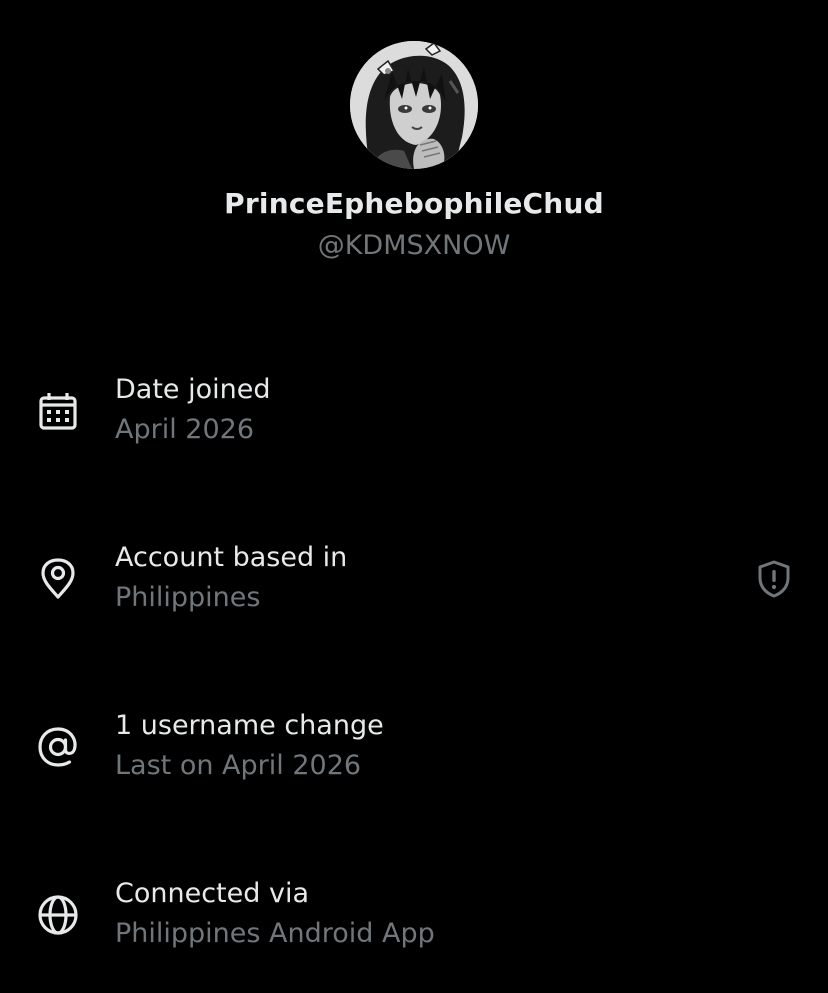 This screenshot has height=993, width=828. What do you see at coordinates (57, 747) in the screenshot?
I see `at-sign-icon` at bounding box center [57, 747].